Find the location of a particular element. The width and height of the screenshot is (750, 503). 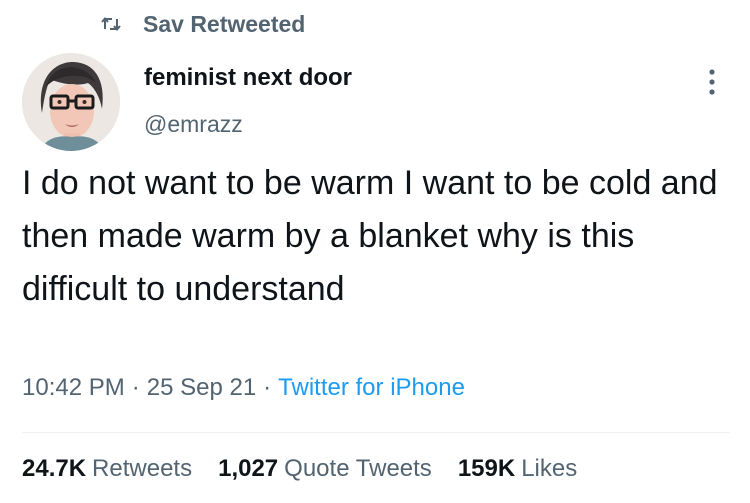

likes-label: Likes is located at coordinates (549, 468).